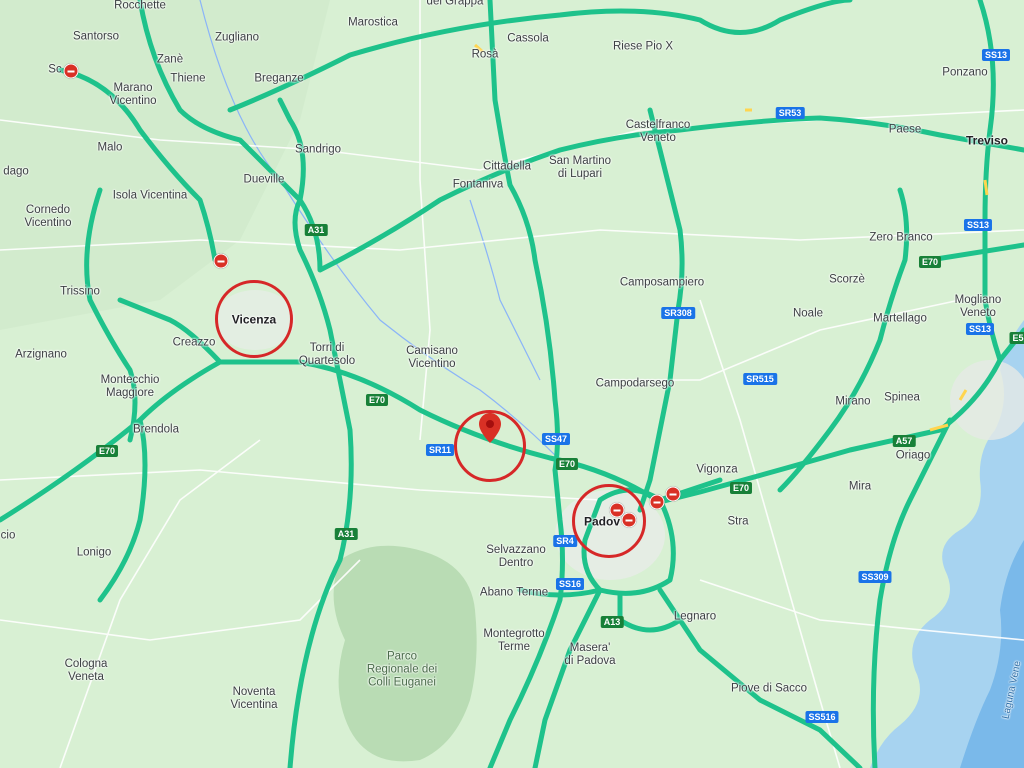 The width and height of the screenshot is (1024, 768). I want to click on place-label: Riese Pio X, so click(643, 47).